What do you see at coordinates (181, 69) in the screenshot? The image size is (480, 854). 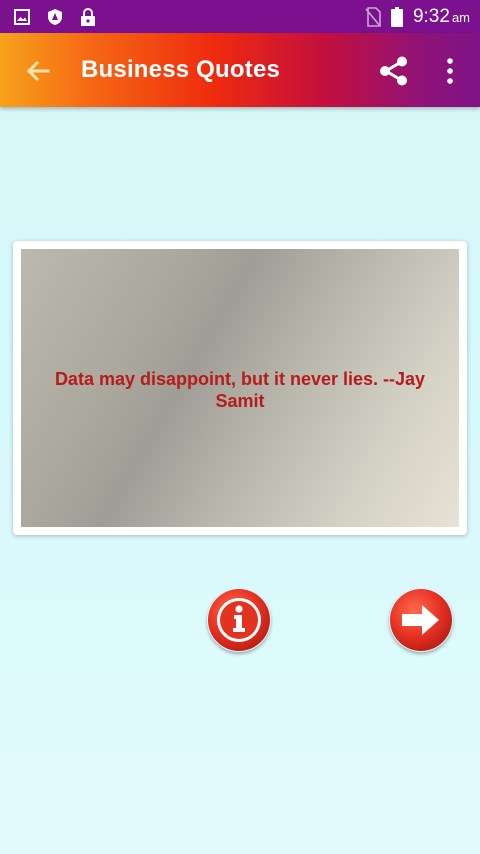 I see `page-title: Business Quotes` at bounding box center [181, 69].